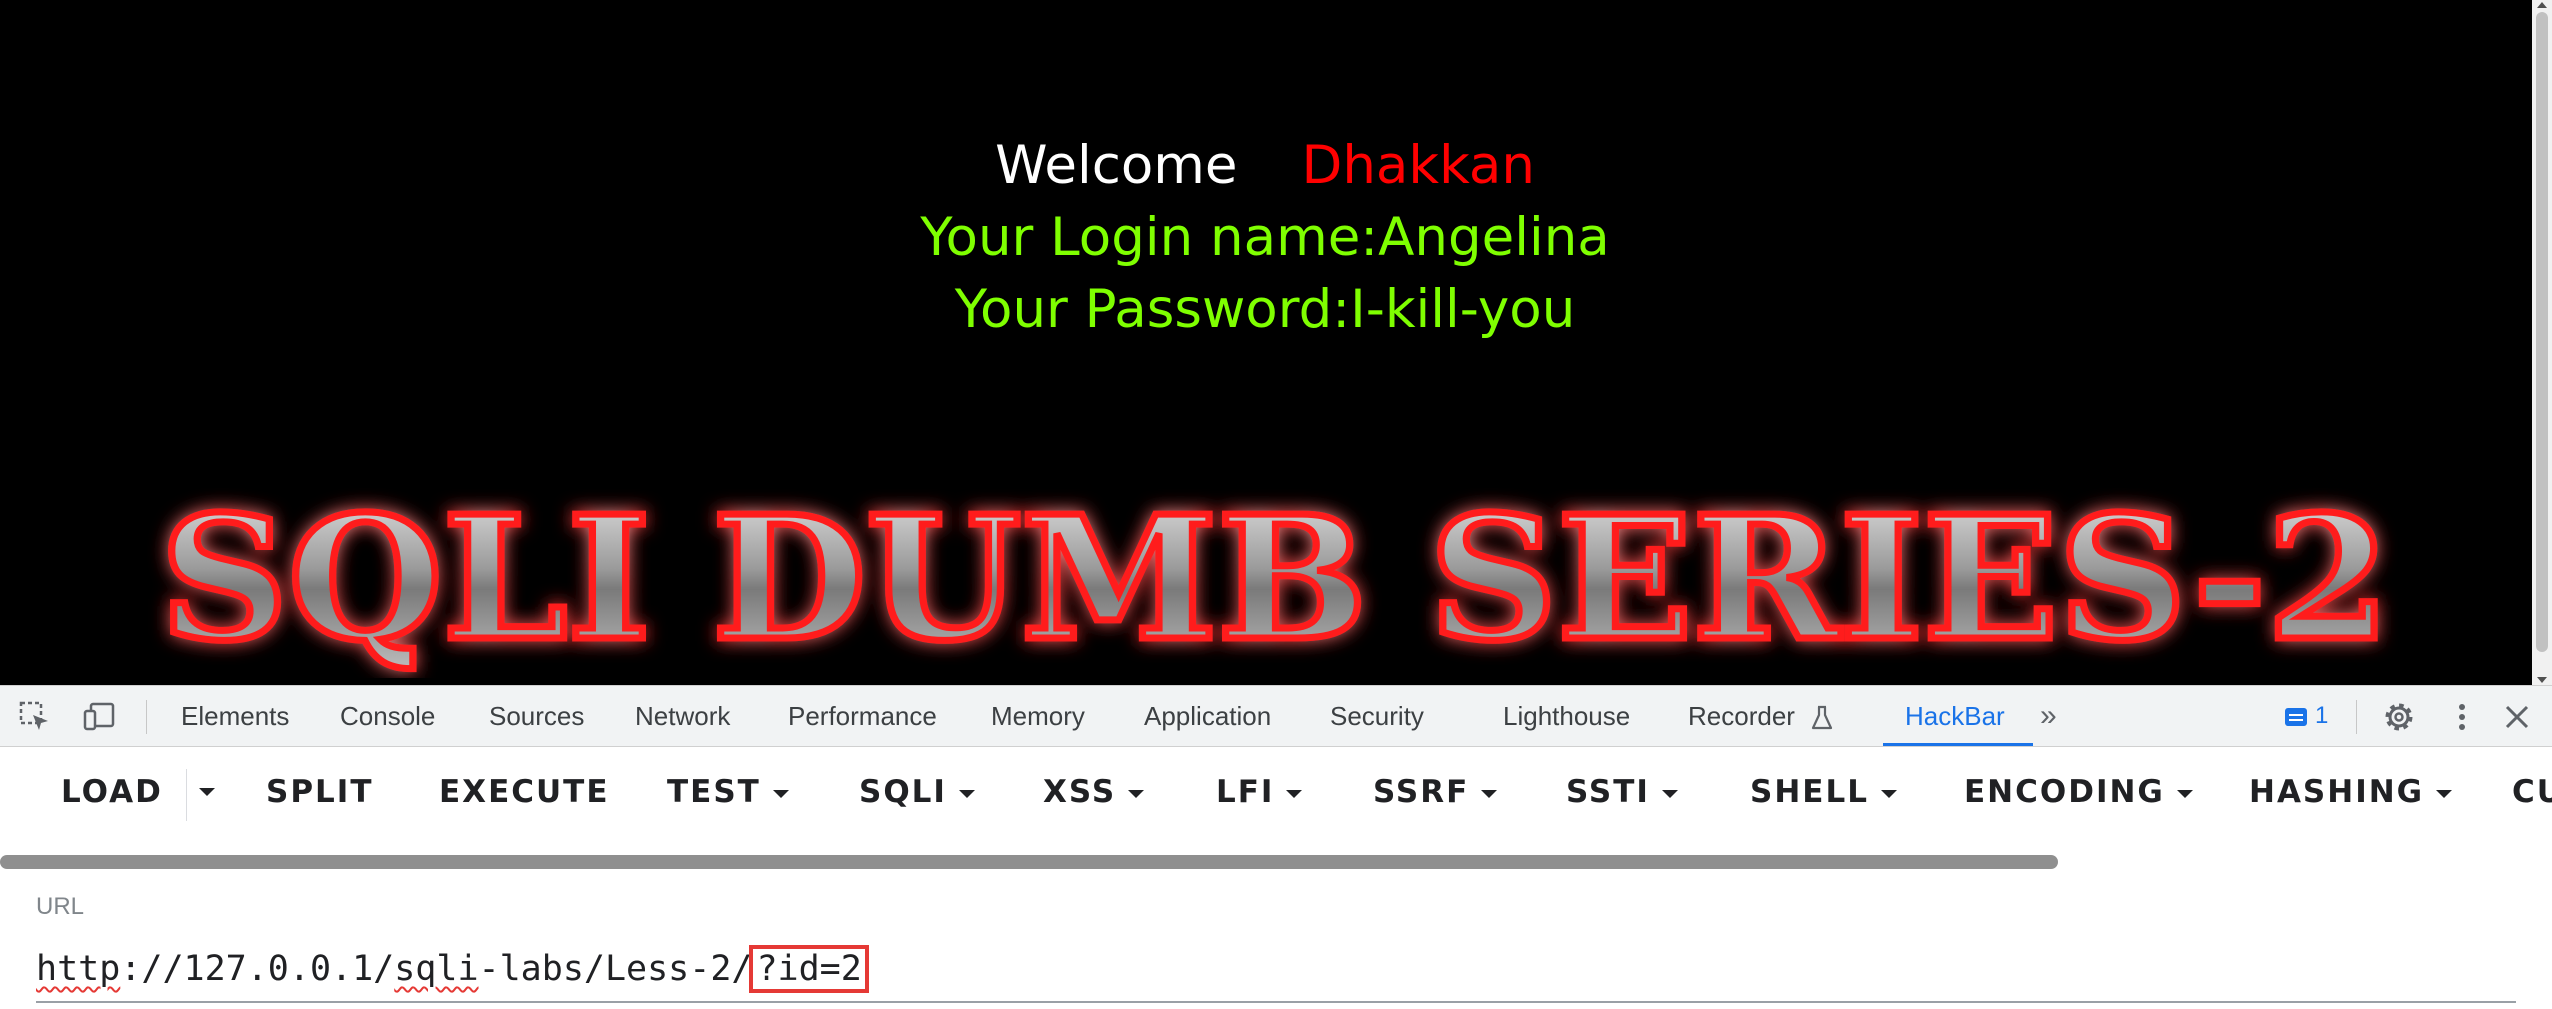 The width and height of the screenshot is (2552, 1009). I want to click on welcome-text: Welcome, so click(1116, 165).